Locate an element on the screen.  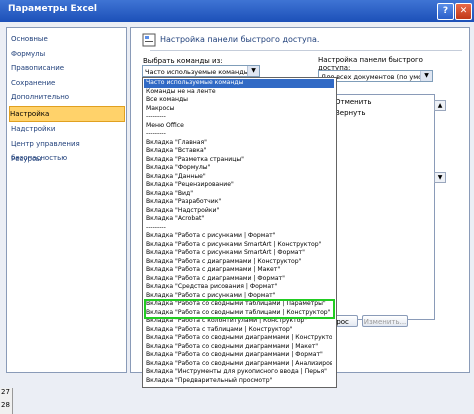
move-down-icon: ▼ is located at coordinates (440, 177).